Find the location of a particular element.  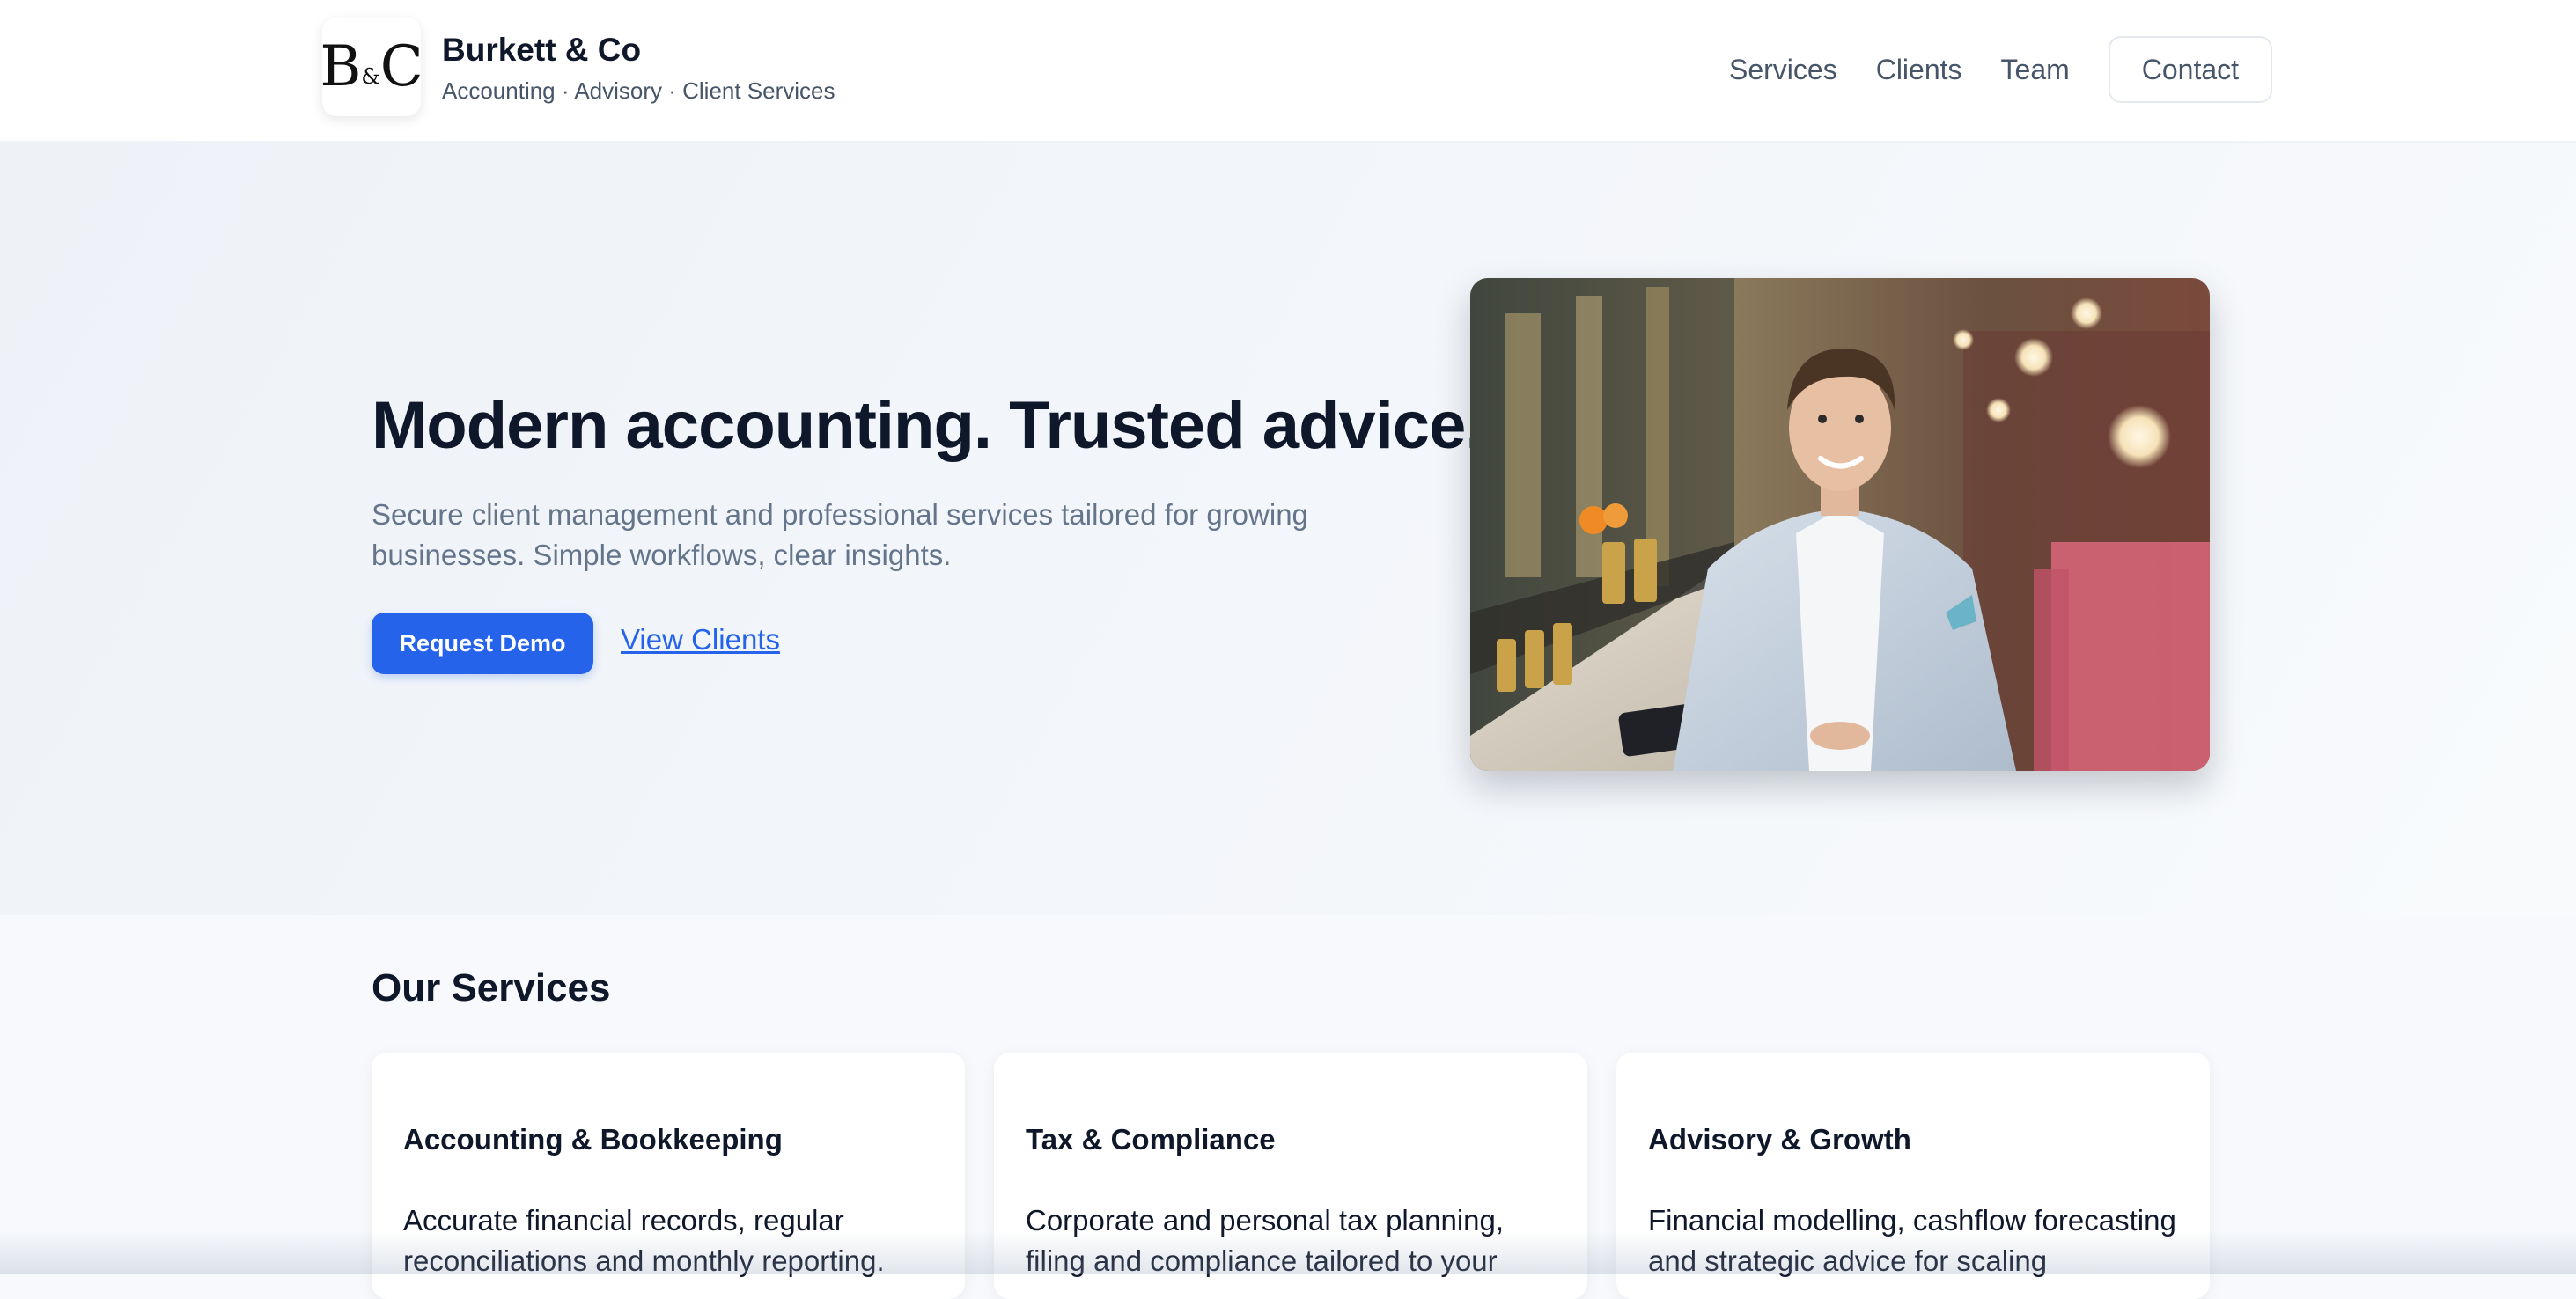

hero-title: Modern accounting. Trusted advice. is located at coordinates (928, 425).